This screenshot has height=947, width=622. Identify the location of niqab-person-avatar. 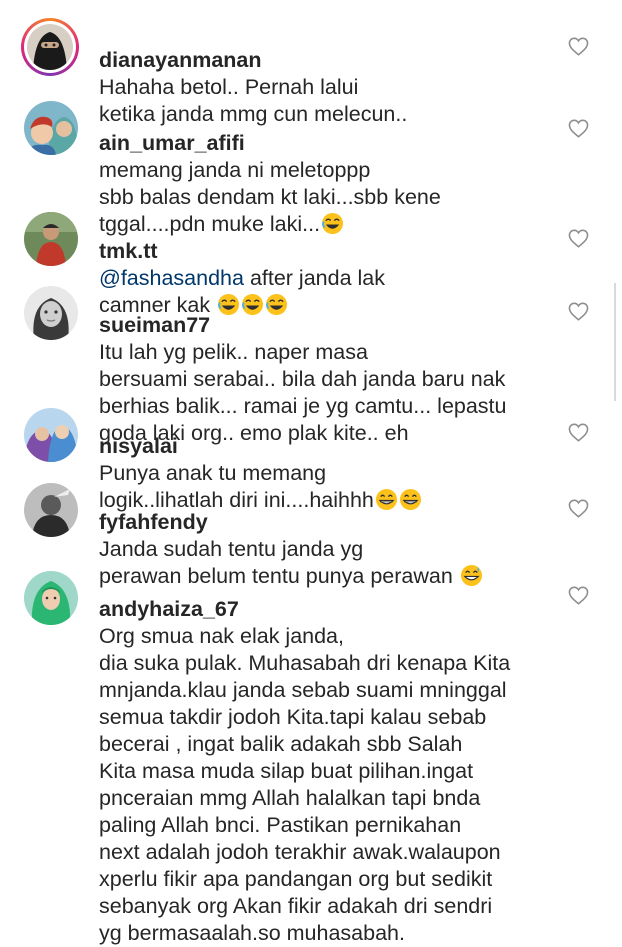
(50, 47).